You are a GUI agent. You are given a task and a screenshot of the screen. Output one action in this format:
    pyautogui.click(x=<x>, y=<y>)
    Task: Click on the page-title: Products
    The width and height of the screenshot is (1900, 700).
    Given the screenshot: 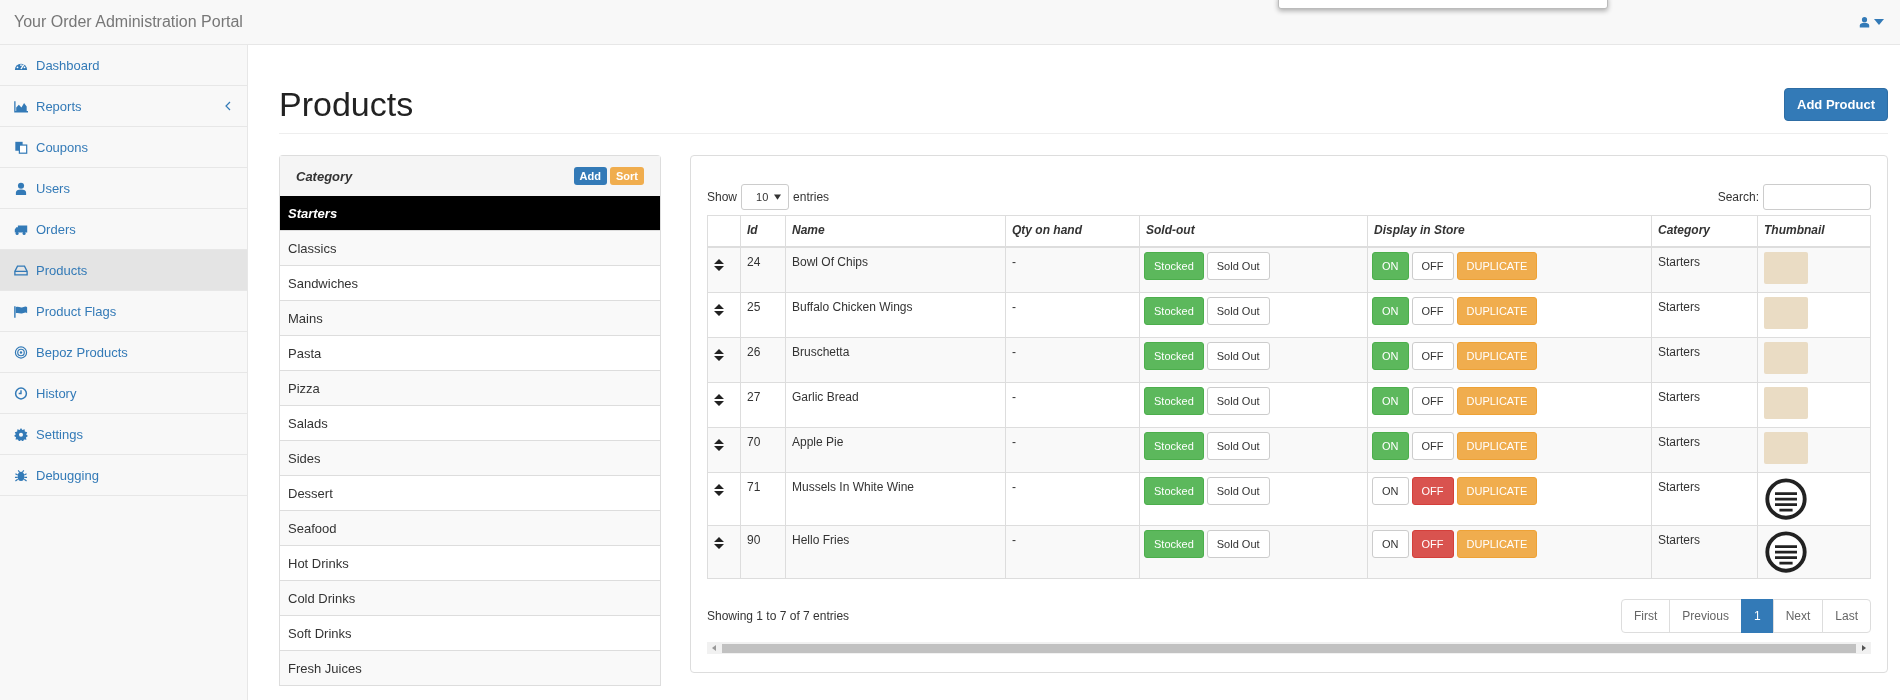 What is the action you would take?
    pyautogui.click(x=346, y=104)
    